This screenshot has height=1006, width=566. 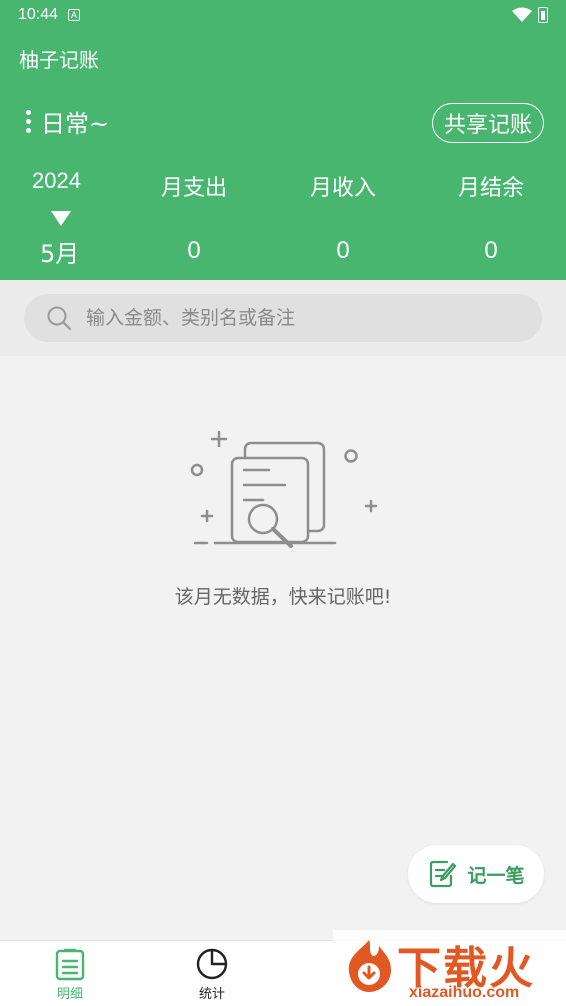 What do you see at coordinates (212, 964) in the screenshot?
I see `pie-chart-icon` at bounding box center [212, 964].